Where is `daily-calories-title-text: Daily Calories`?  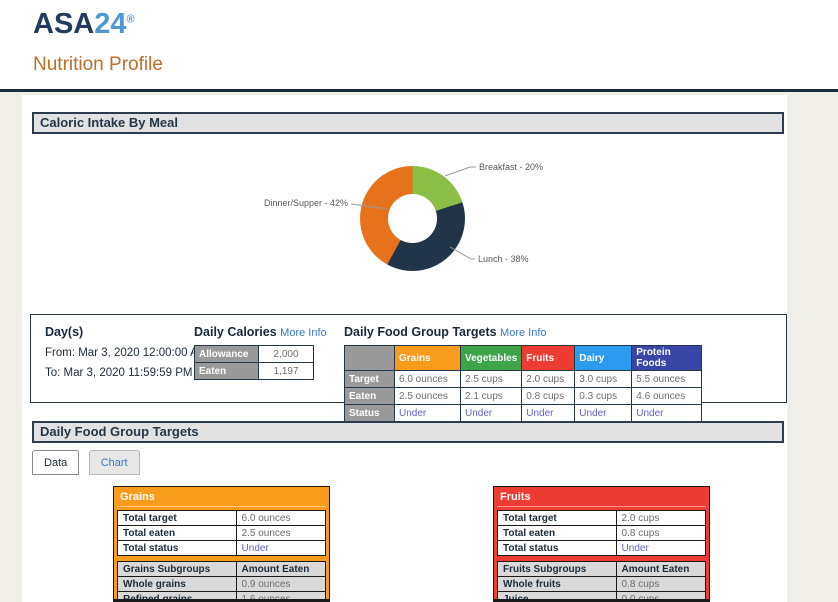 daily-calories-title-text: Daily Calories is located at coordinates (235, 332).